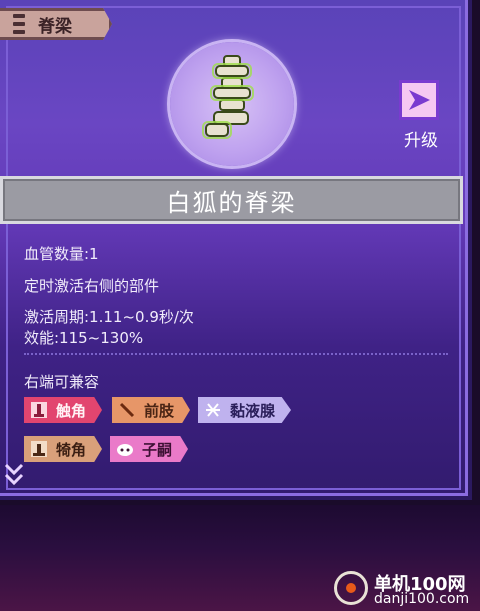  Describe the element at coordinates (351, 588) in the screenshot. I see `watermark-logo-icon` at that location.